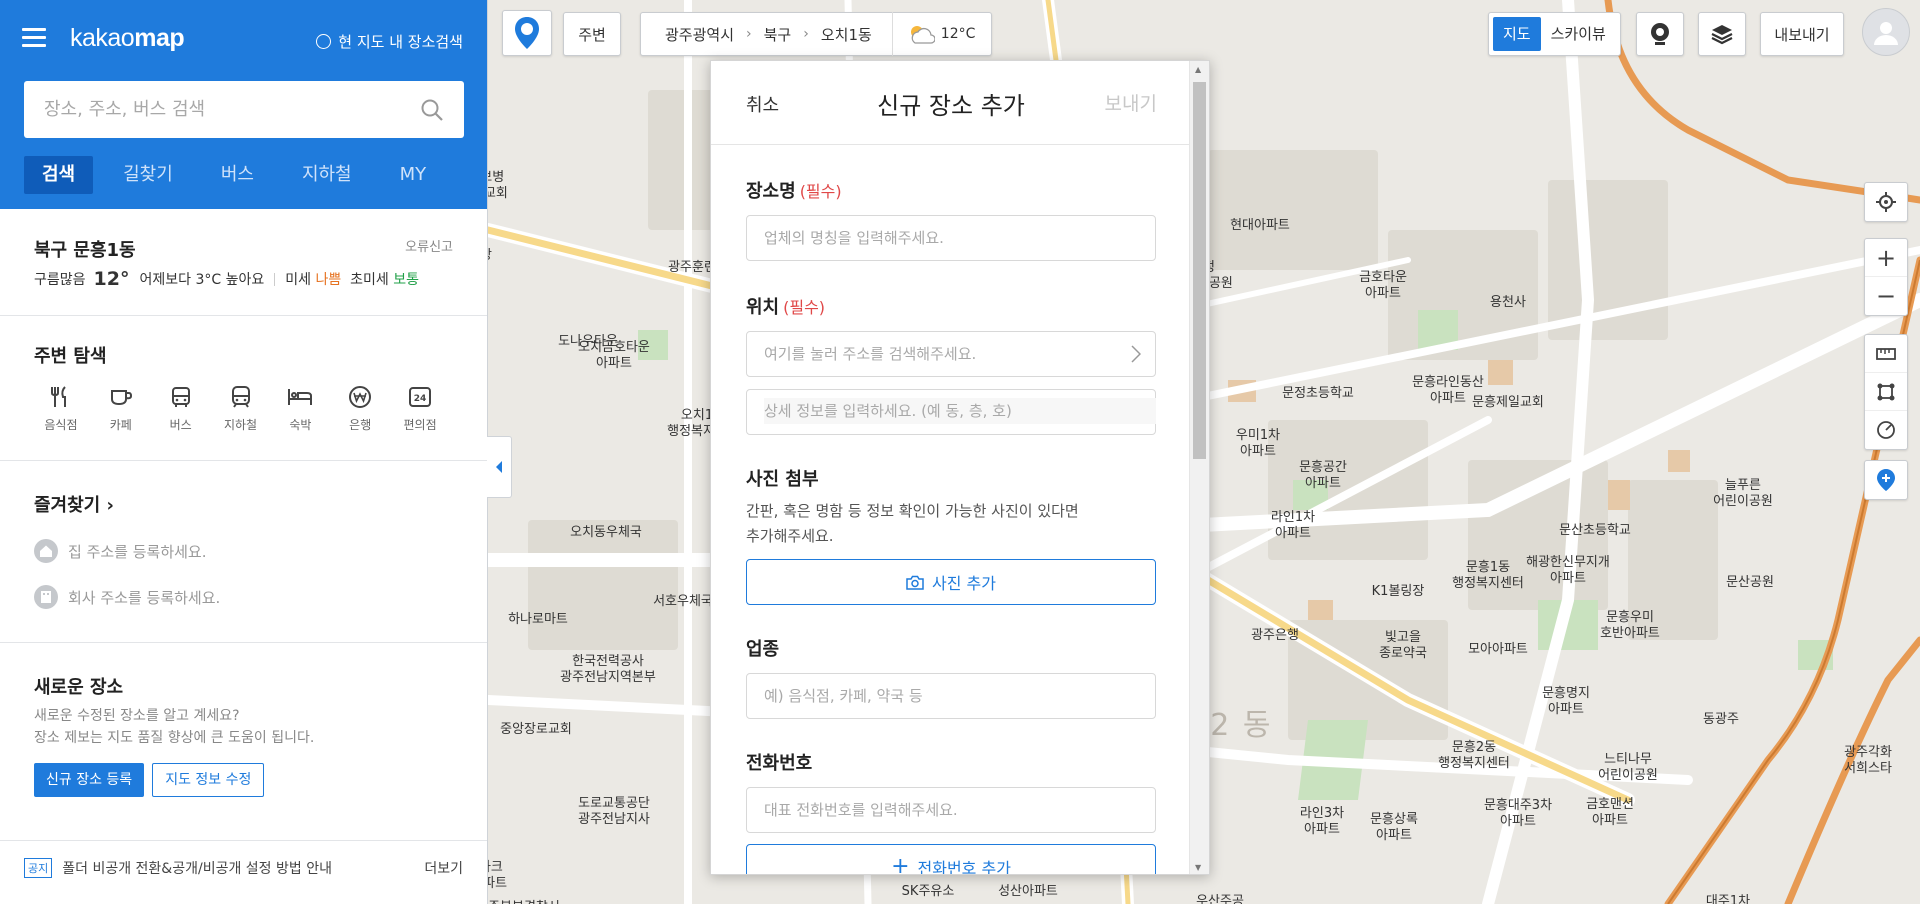  Describe the element at coordinates (1721, 720) in the screenshot. I see `map-poi-label: 동광주` at that location.